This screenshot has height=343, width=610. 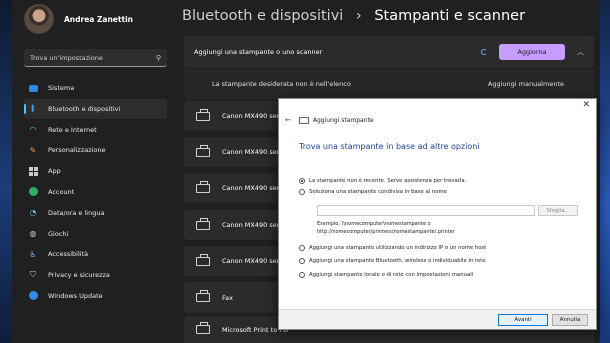 What do you see at coordinates (61, 191) in the screenshot?
I see `sidebar-item-label: Account` at bounding box center [61, 191].